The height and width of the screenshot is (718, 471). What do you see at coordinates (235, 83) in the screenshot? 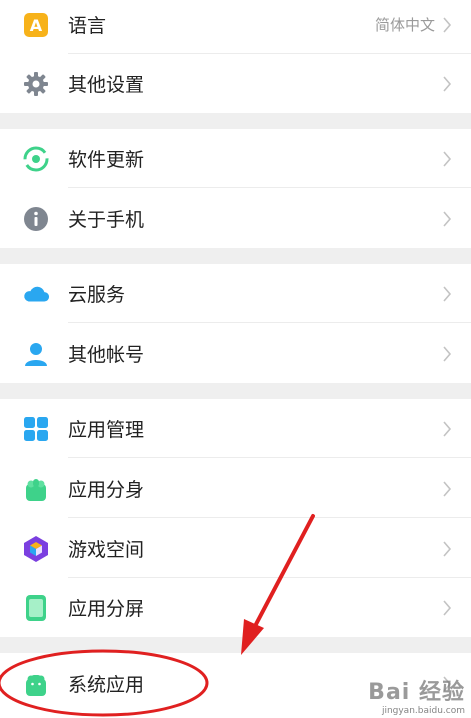
I see `other-settings-row: 其他设置` at bounding box center [235, 83].